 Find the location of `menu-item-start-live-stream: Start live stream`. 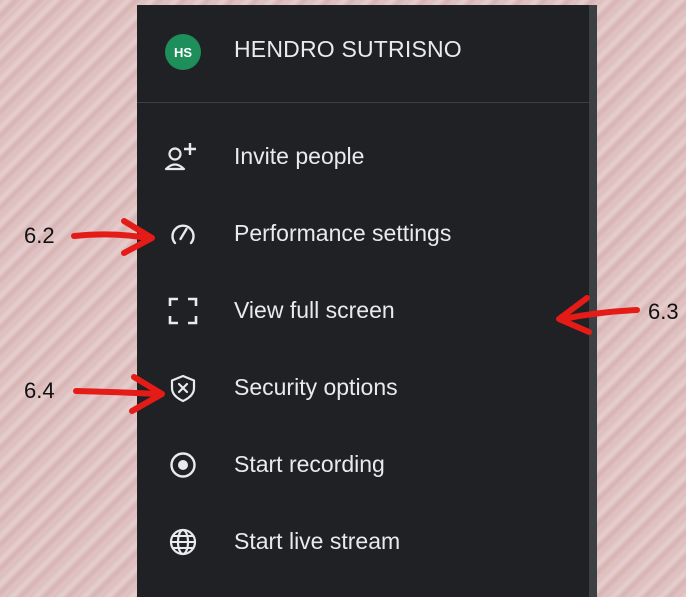

menu-item-start-live-stream: Start live stream is located at coordinates (363, 542).